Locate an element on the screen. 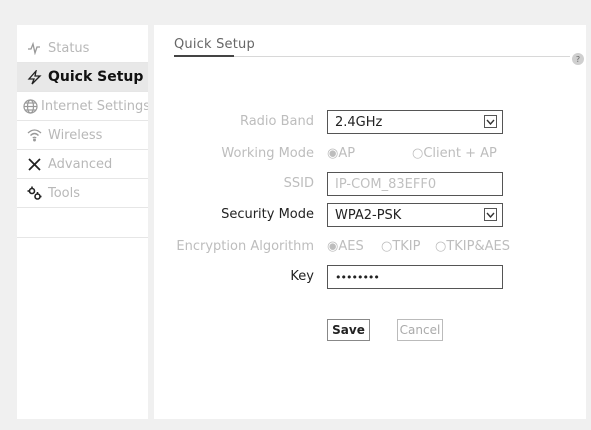 Image resolution: width=591 pixels, height=430 pixels. encryption-tkip-radio: ○TKIP is located at coordinates (400, 246).